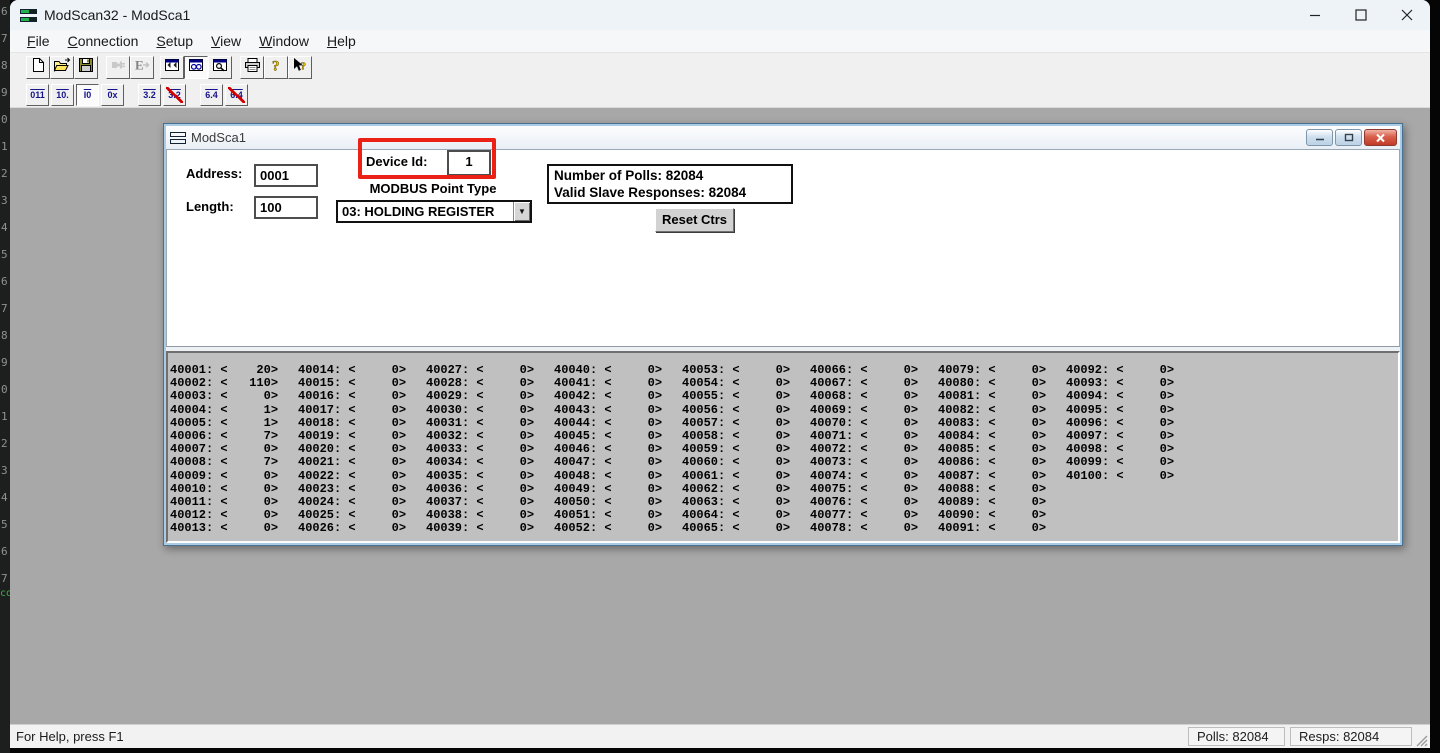  Describe the element at coordinates (480, 462) in the screenshot. I see `register-cell: 40034: < 0>` at that location.